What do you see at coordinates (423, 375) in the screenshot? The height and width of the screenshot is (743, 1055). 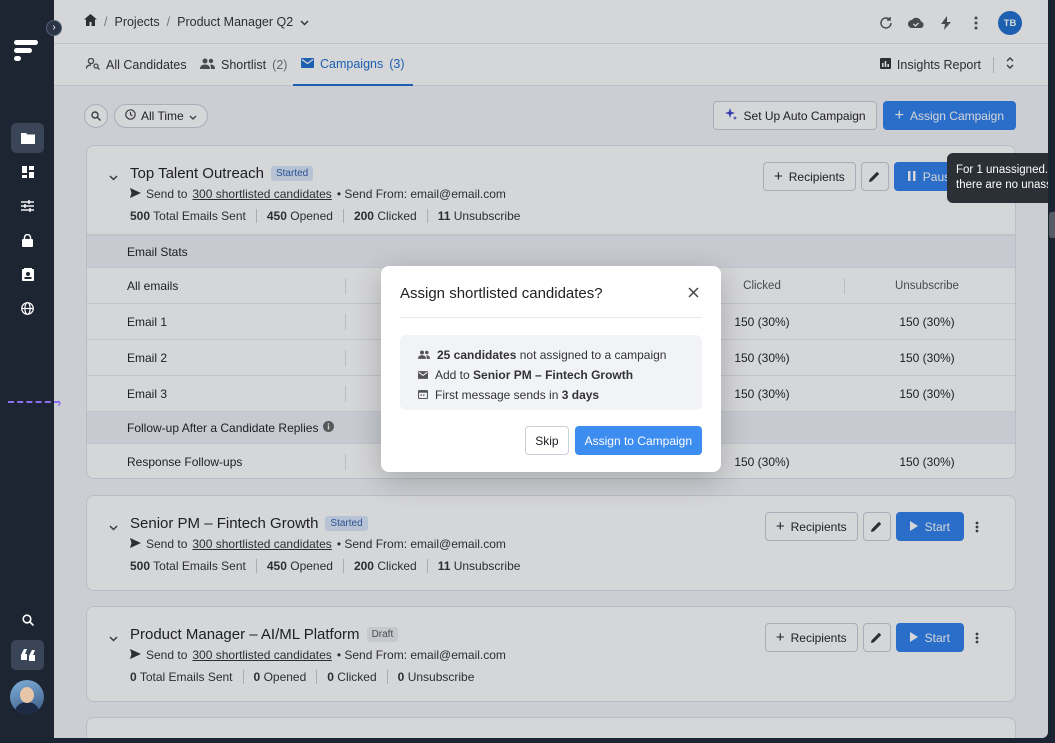 I see `mail-icon` at bounding box center [423, 375].